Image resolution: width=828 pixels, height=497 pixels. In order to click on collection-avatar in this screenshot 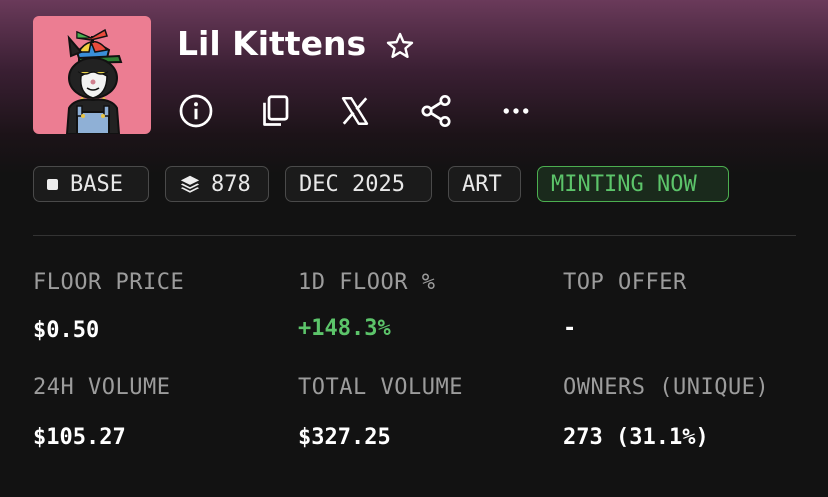, I will do `click(92, 75)`.